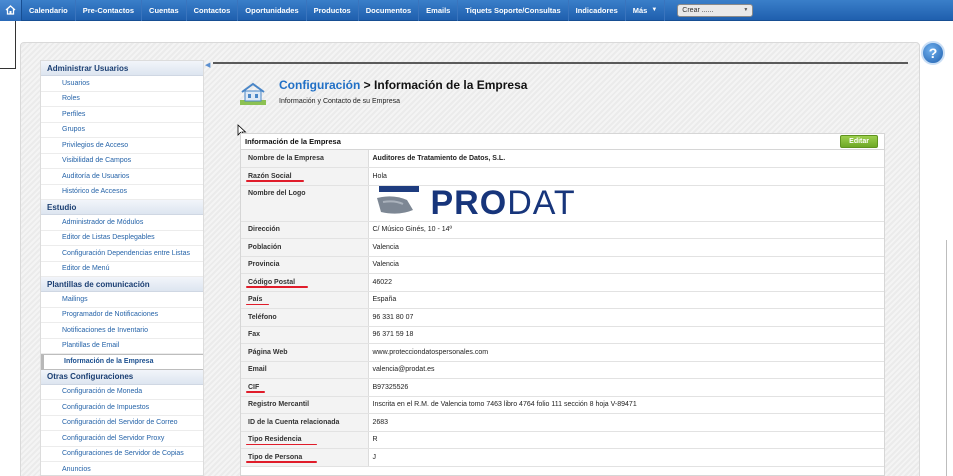 The height and width of the screenshot is (476, 953). I want to click on field-label: Razón Social, so click(305, 176).